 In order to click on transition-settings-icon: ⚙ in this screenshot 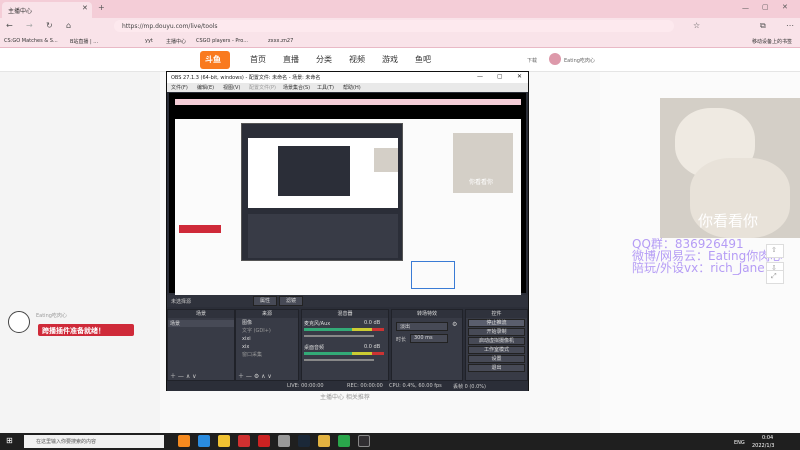, I will do `click(454, 324)`.